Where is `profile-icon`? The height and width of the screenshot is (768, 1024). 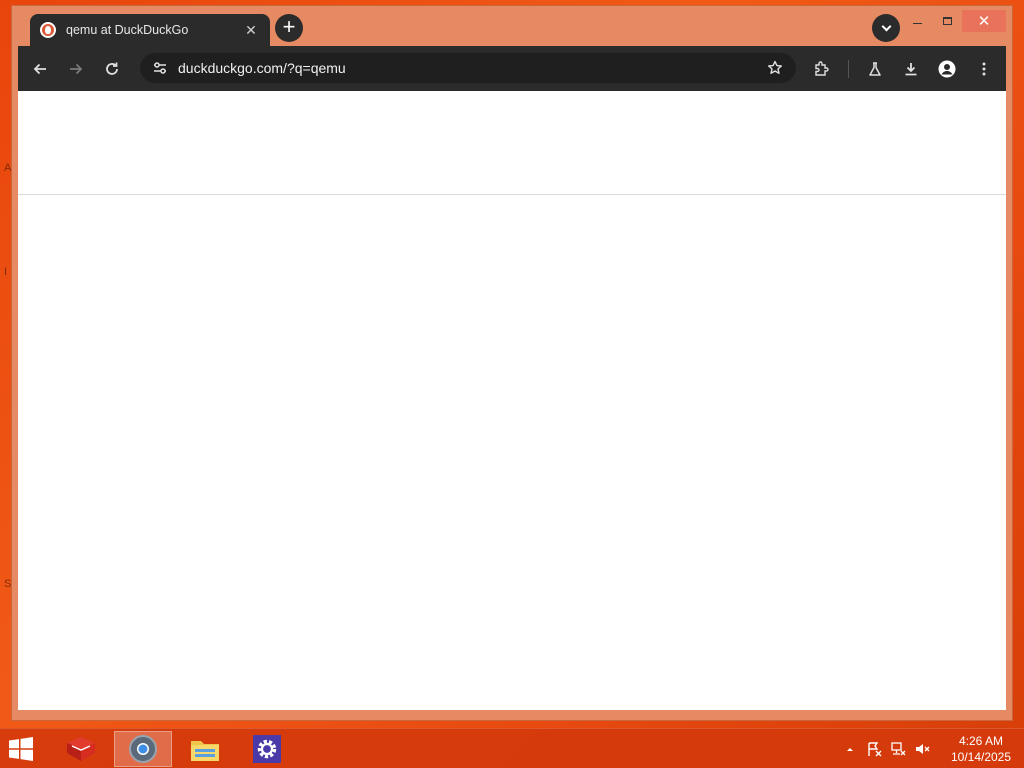 profile-icon is located at coordinates (947, 69).